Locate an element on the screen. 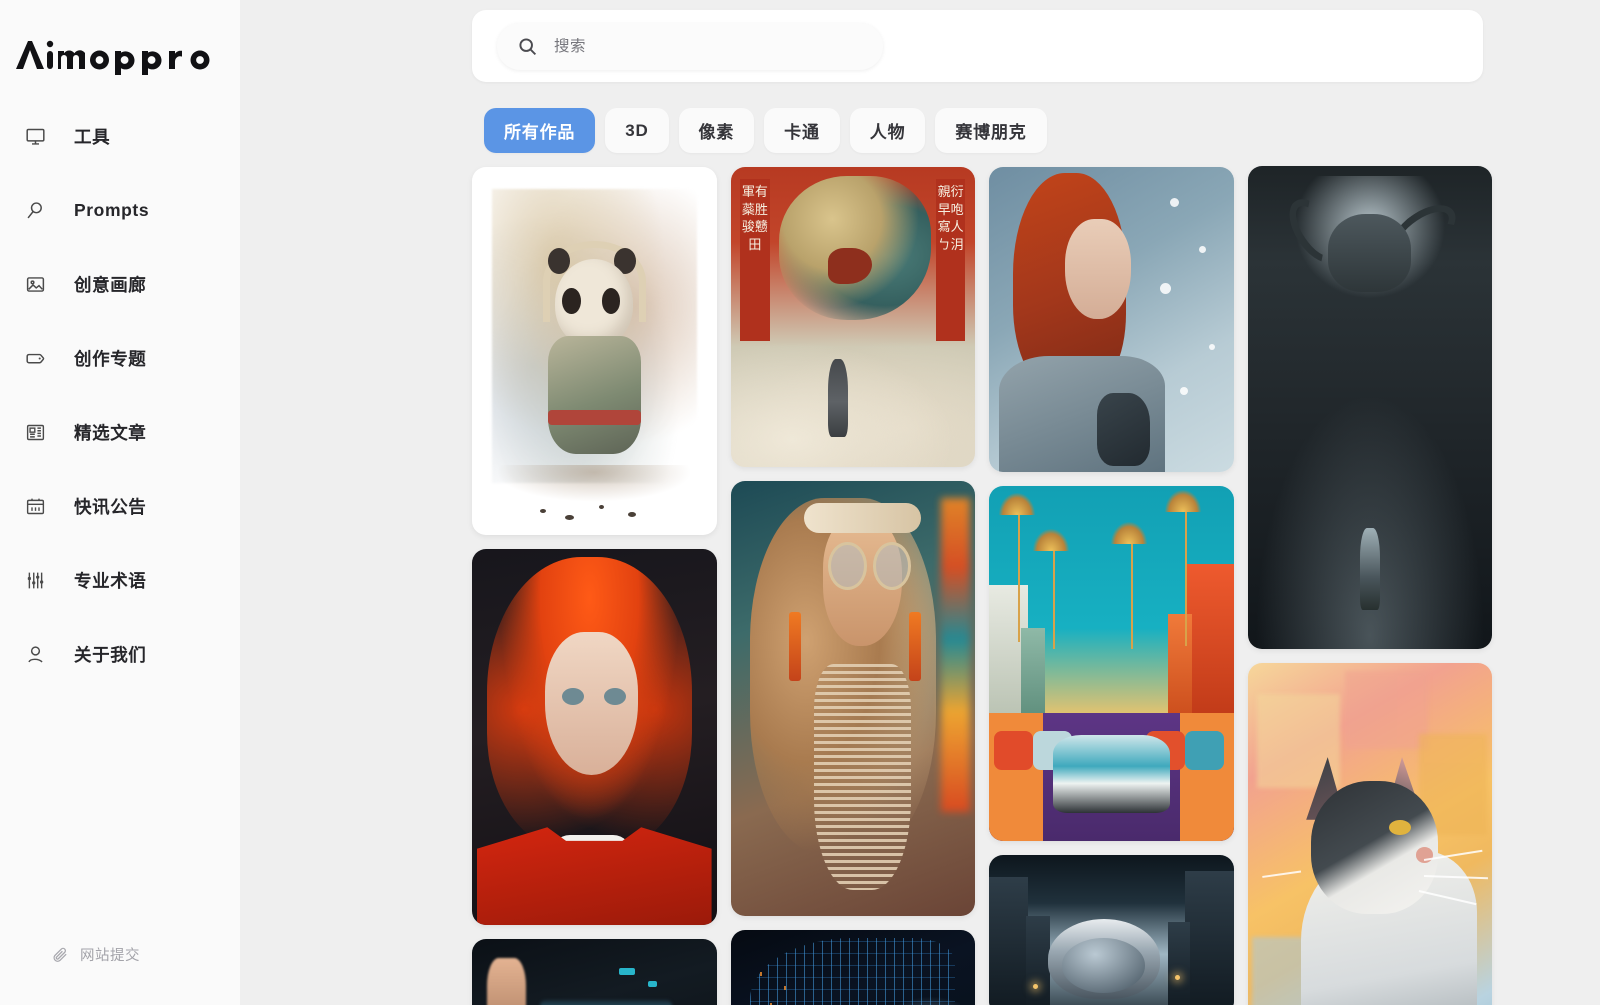  gallery-column: 軍有蘂胜骏戆田 親衍早咆寫人ㄅ㳉 is located at coordinates (852, 586).